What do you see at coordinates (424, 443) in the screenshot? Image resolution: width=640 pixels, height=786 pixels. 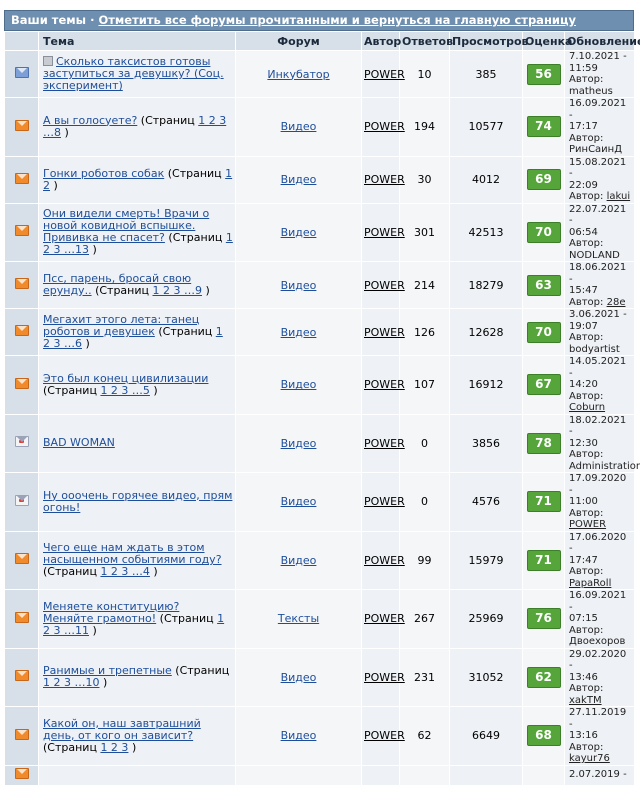 I see `replies-count: 0` at bounding box center [424, 443].